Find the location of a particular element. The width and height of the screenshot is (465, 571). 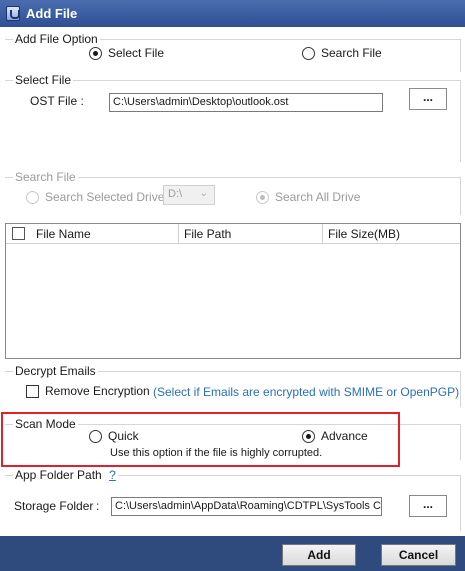

column-header-file-size: File Size(MB) is located at coordinates (391, 234).